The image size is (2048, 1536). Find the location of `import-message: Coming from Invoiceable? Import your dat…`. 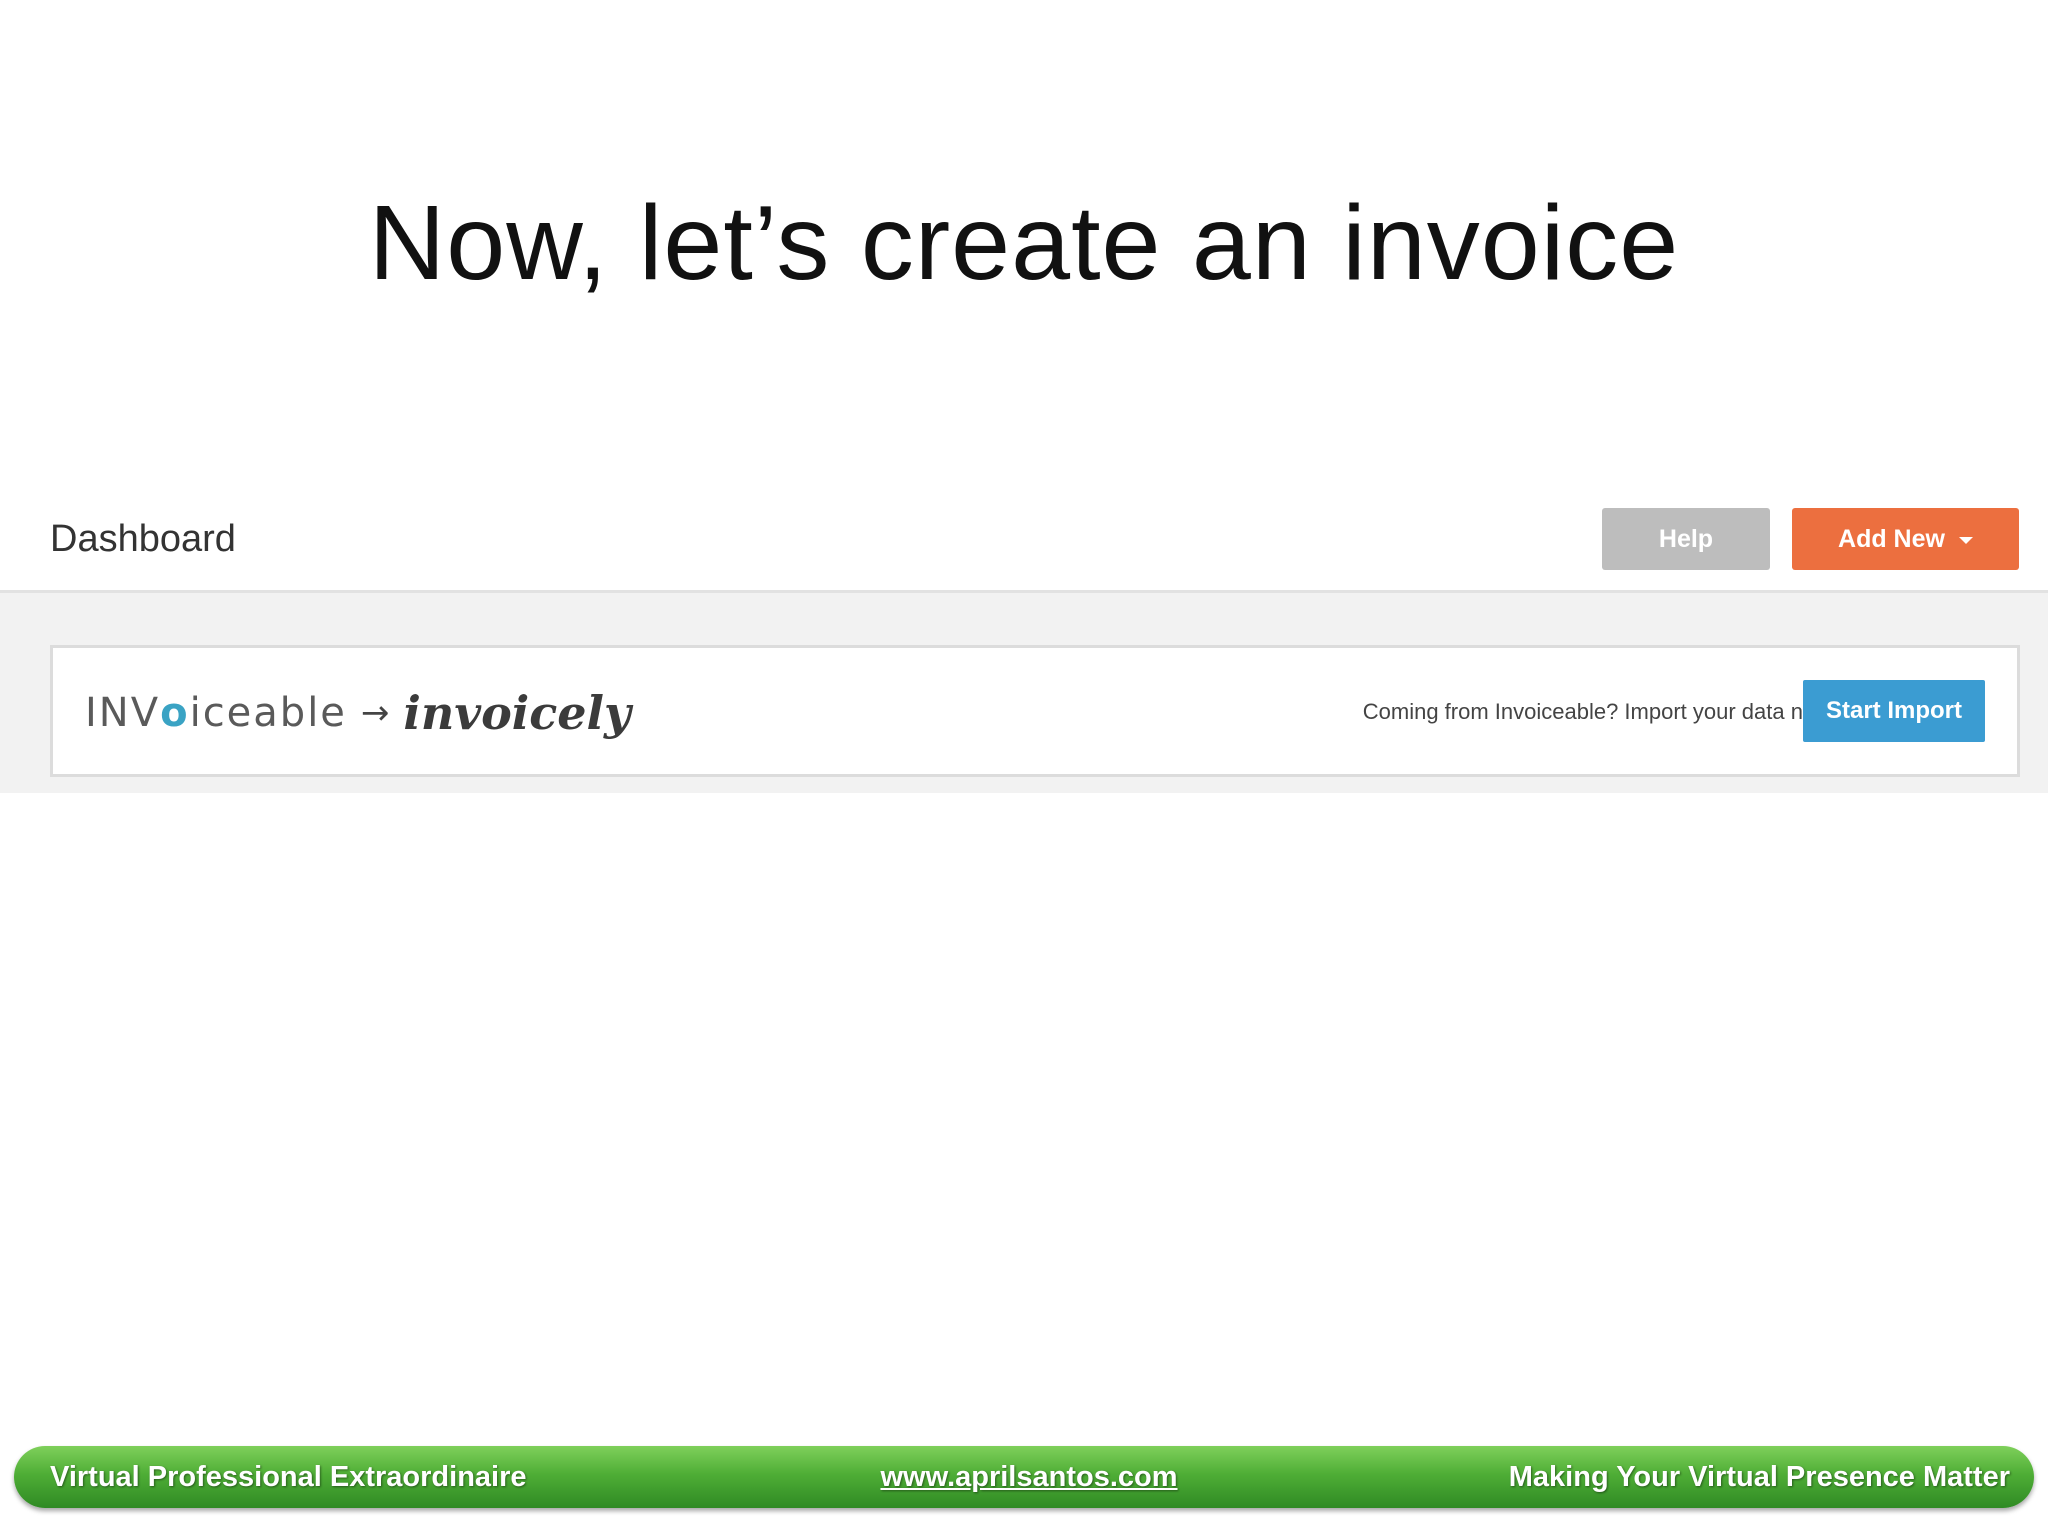

import-message: Coming from Invoiceable? Import your dat… is located at coordinates (1599, 711).